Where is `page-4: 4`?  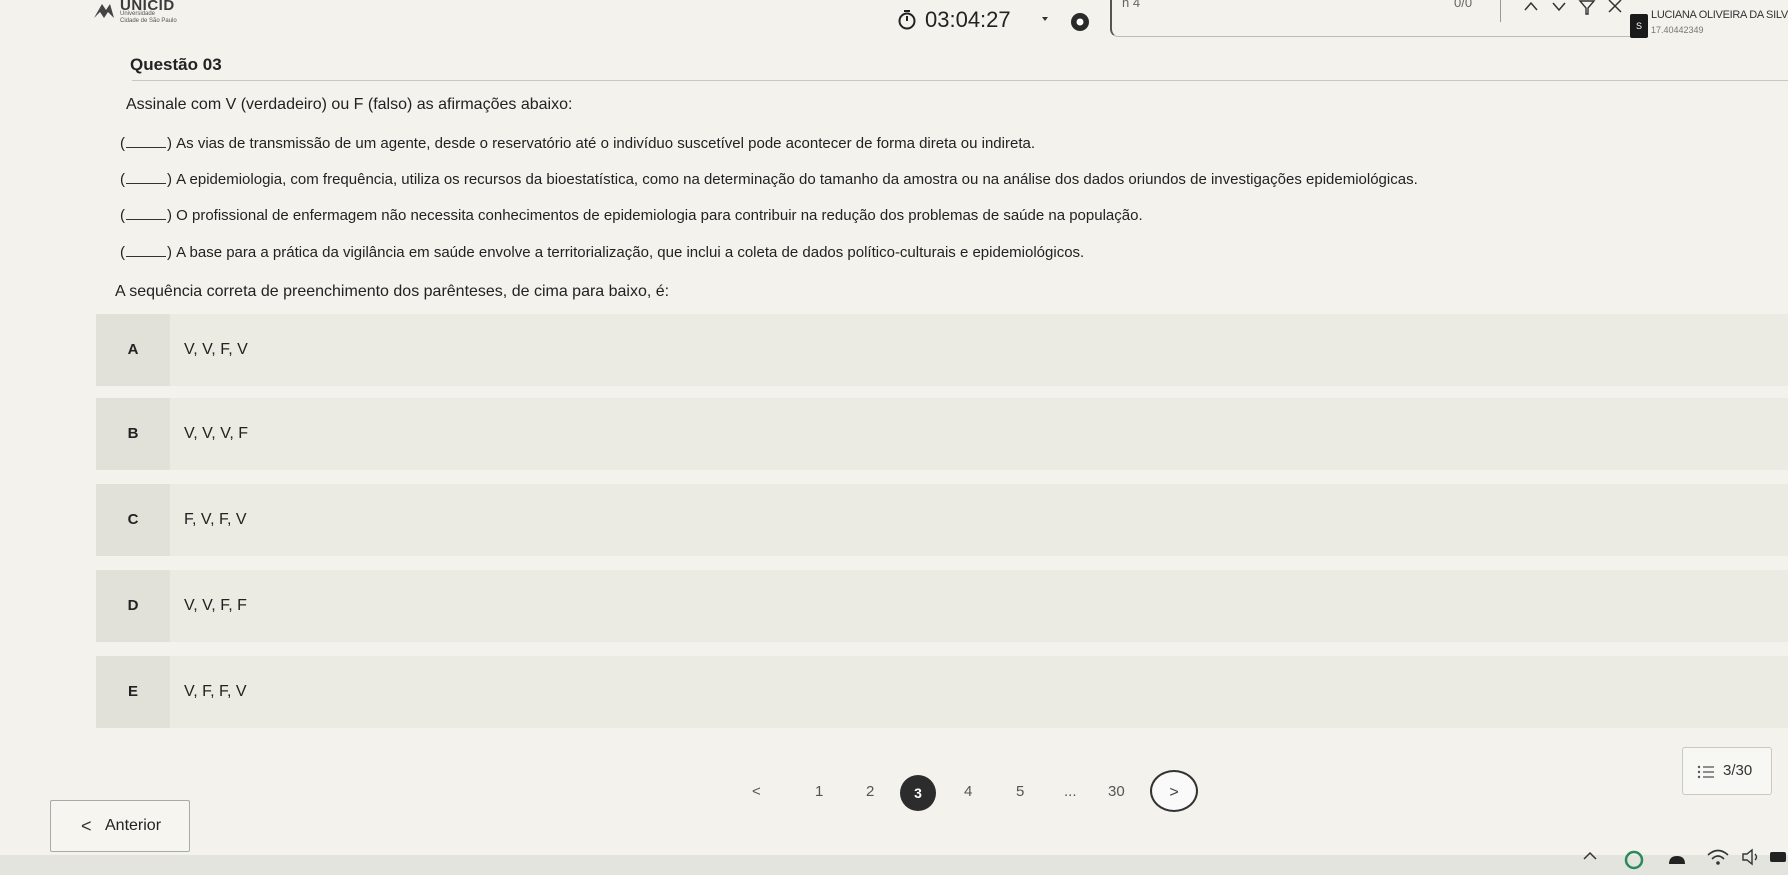
page-4: 4 is located at coordinates (968, 791).